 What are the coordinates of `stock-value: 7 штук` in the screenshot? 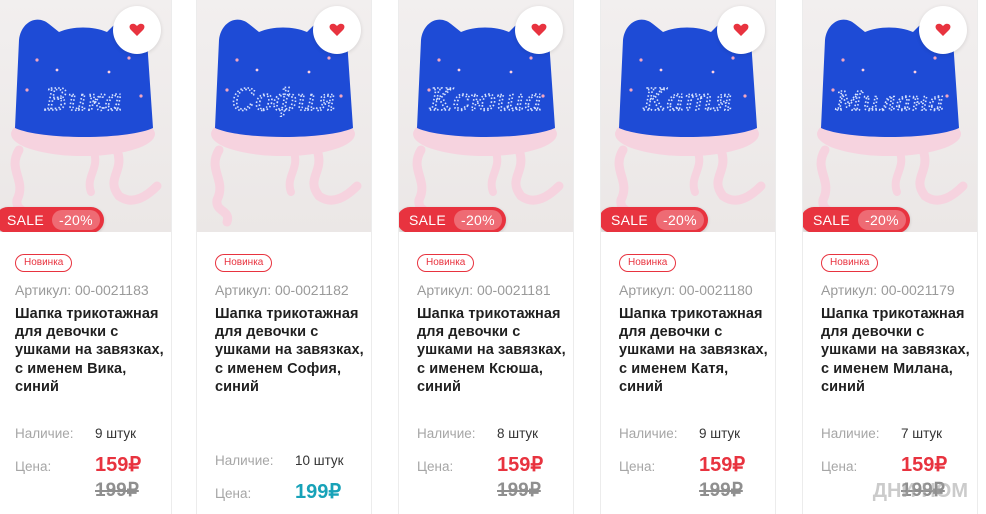 It's located at (922, 433).